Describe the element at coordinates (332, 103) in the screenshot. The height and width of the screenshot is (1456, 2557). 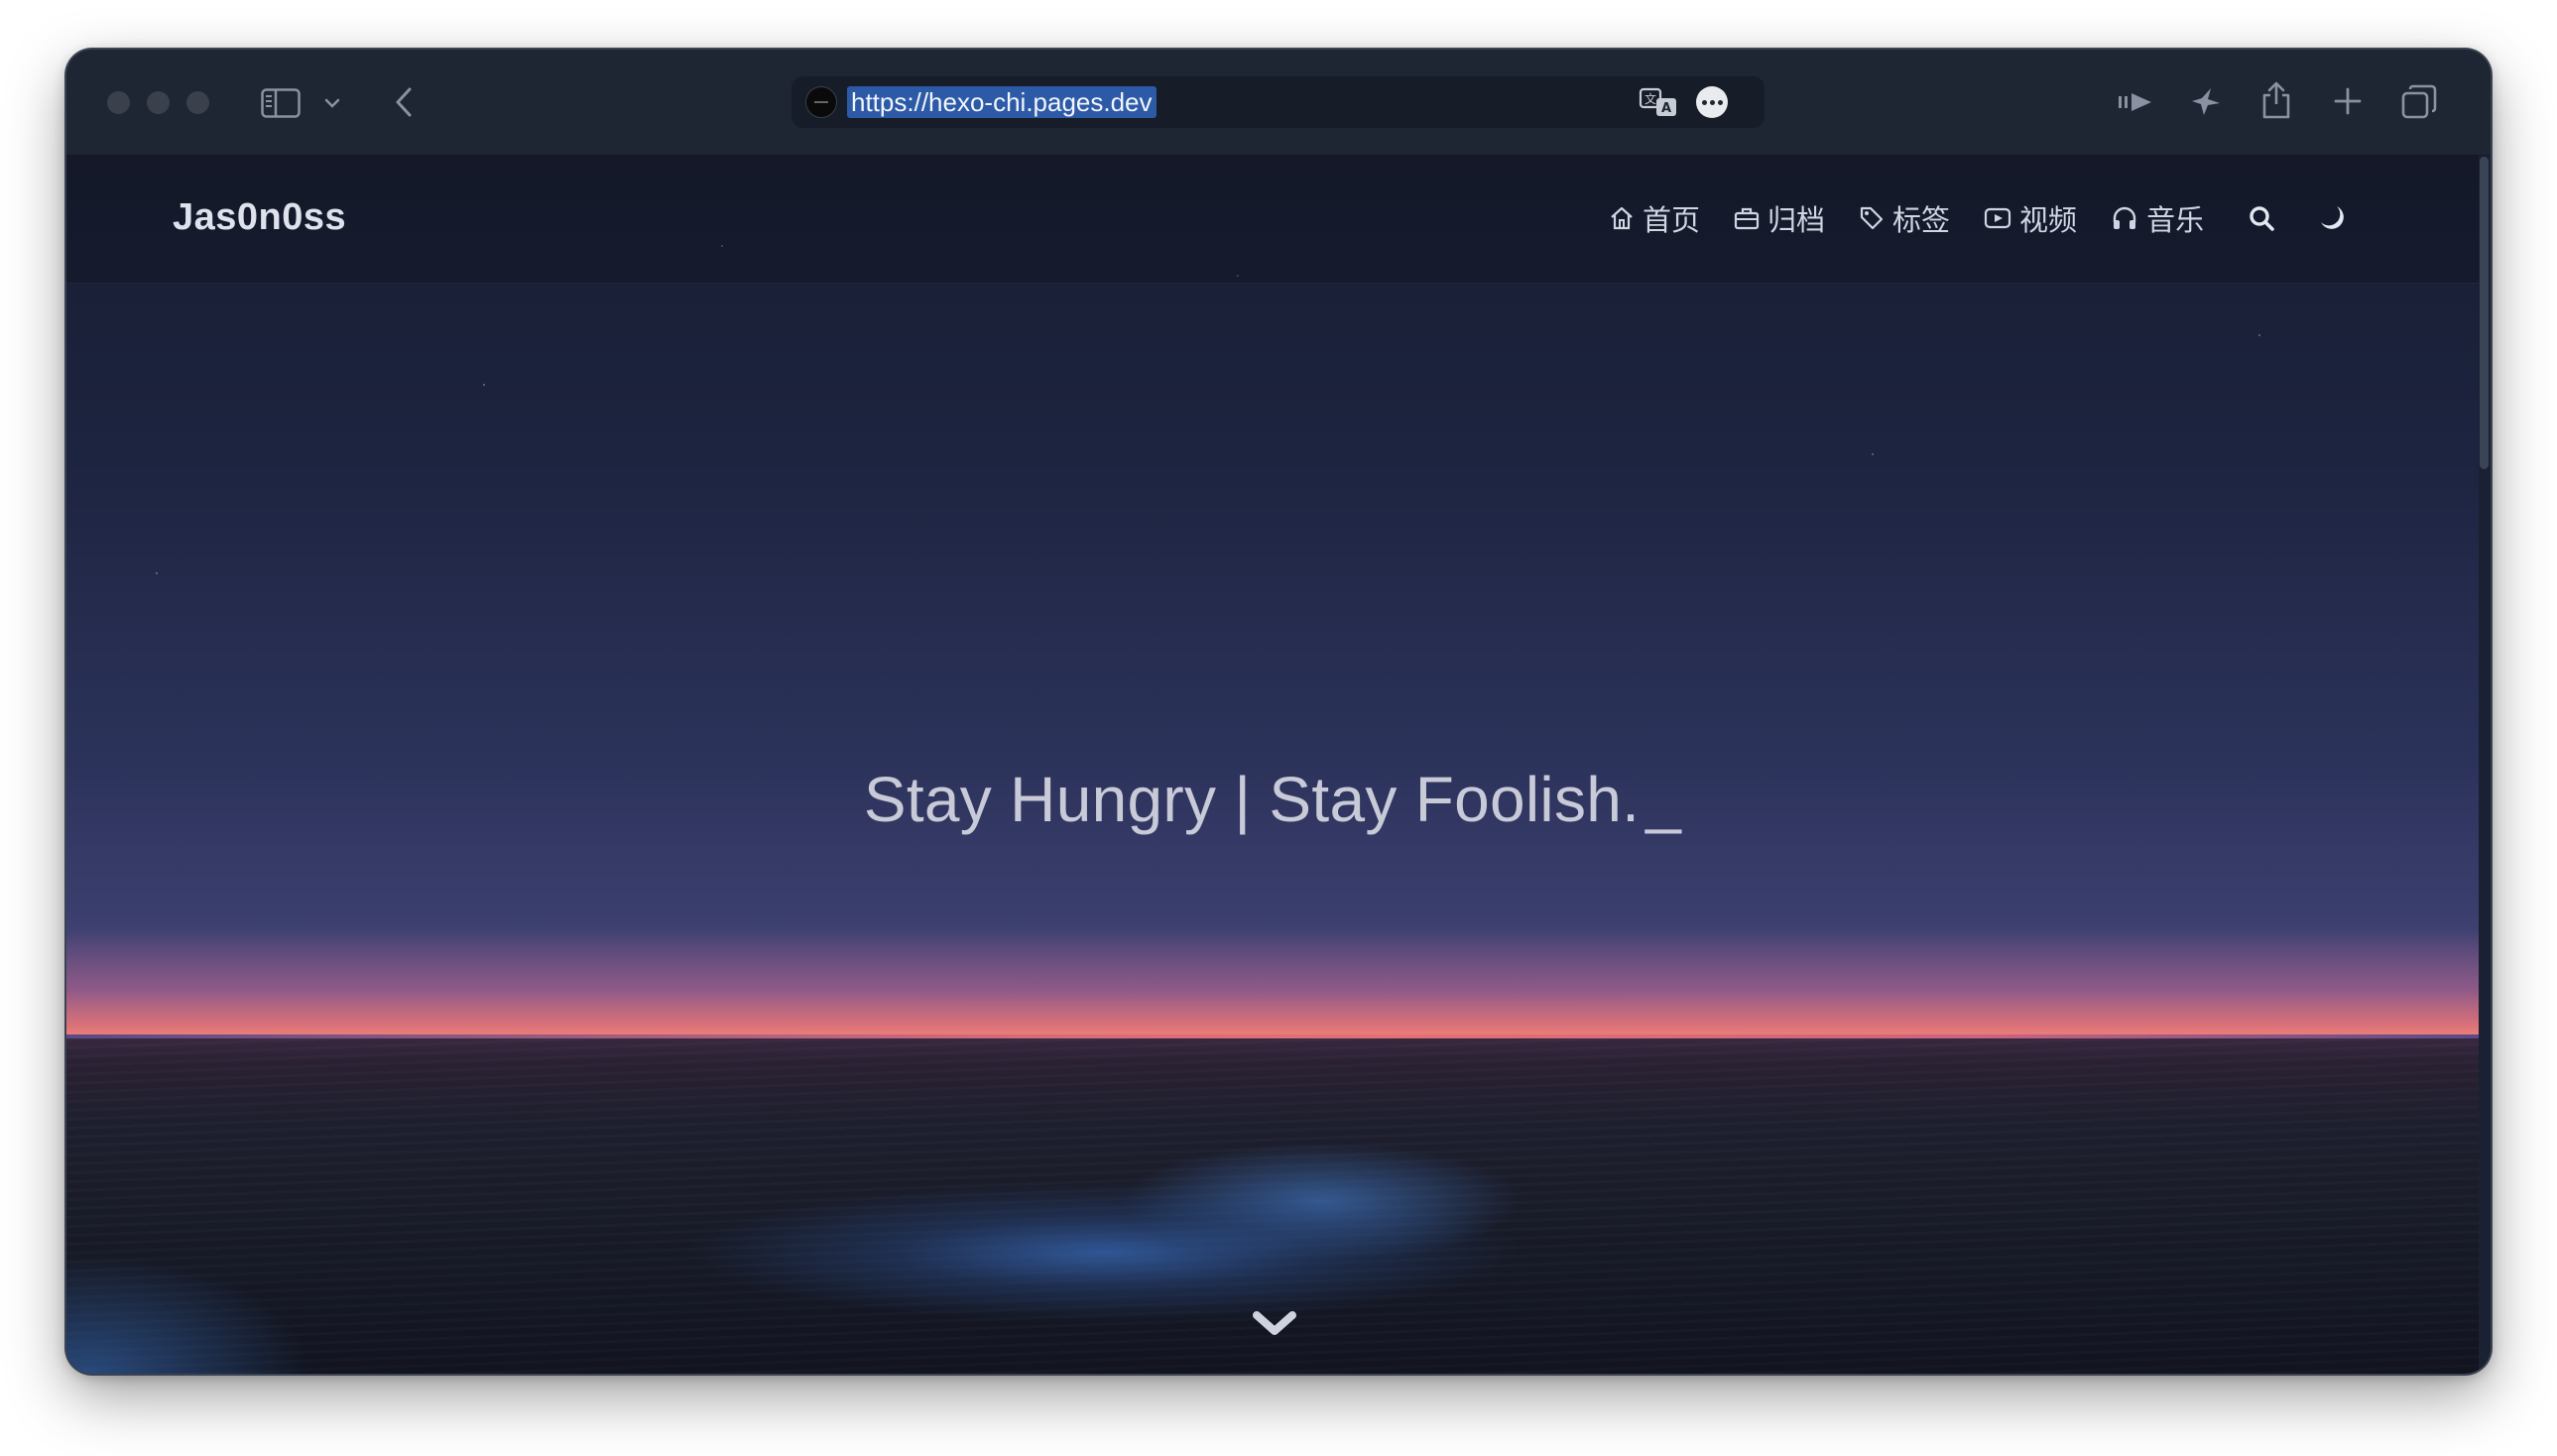
I see `chevron-down-icon` at that location.